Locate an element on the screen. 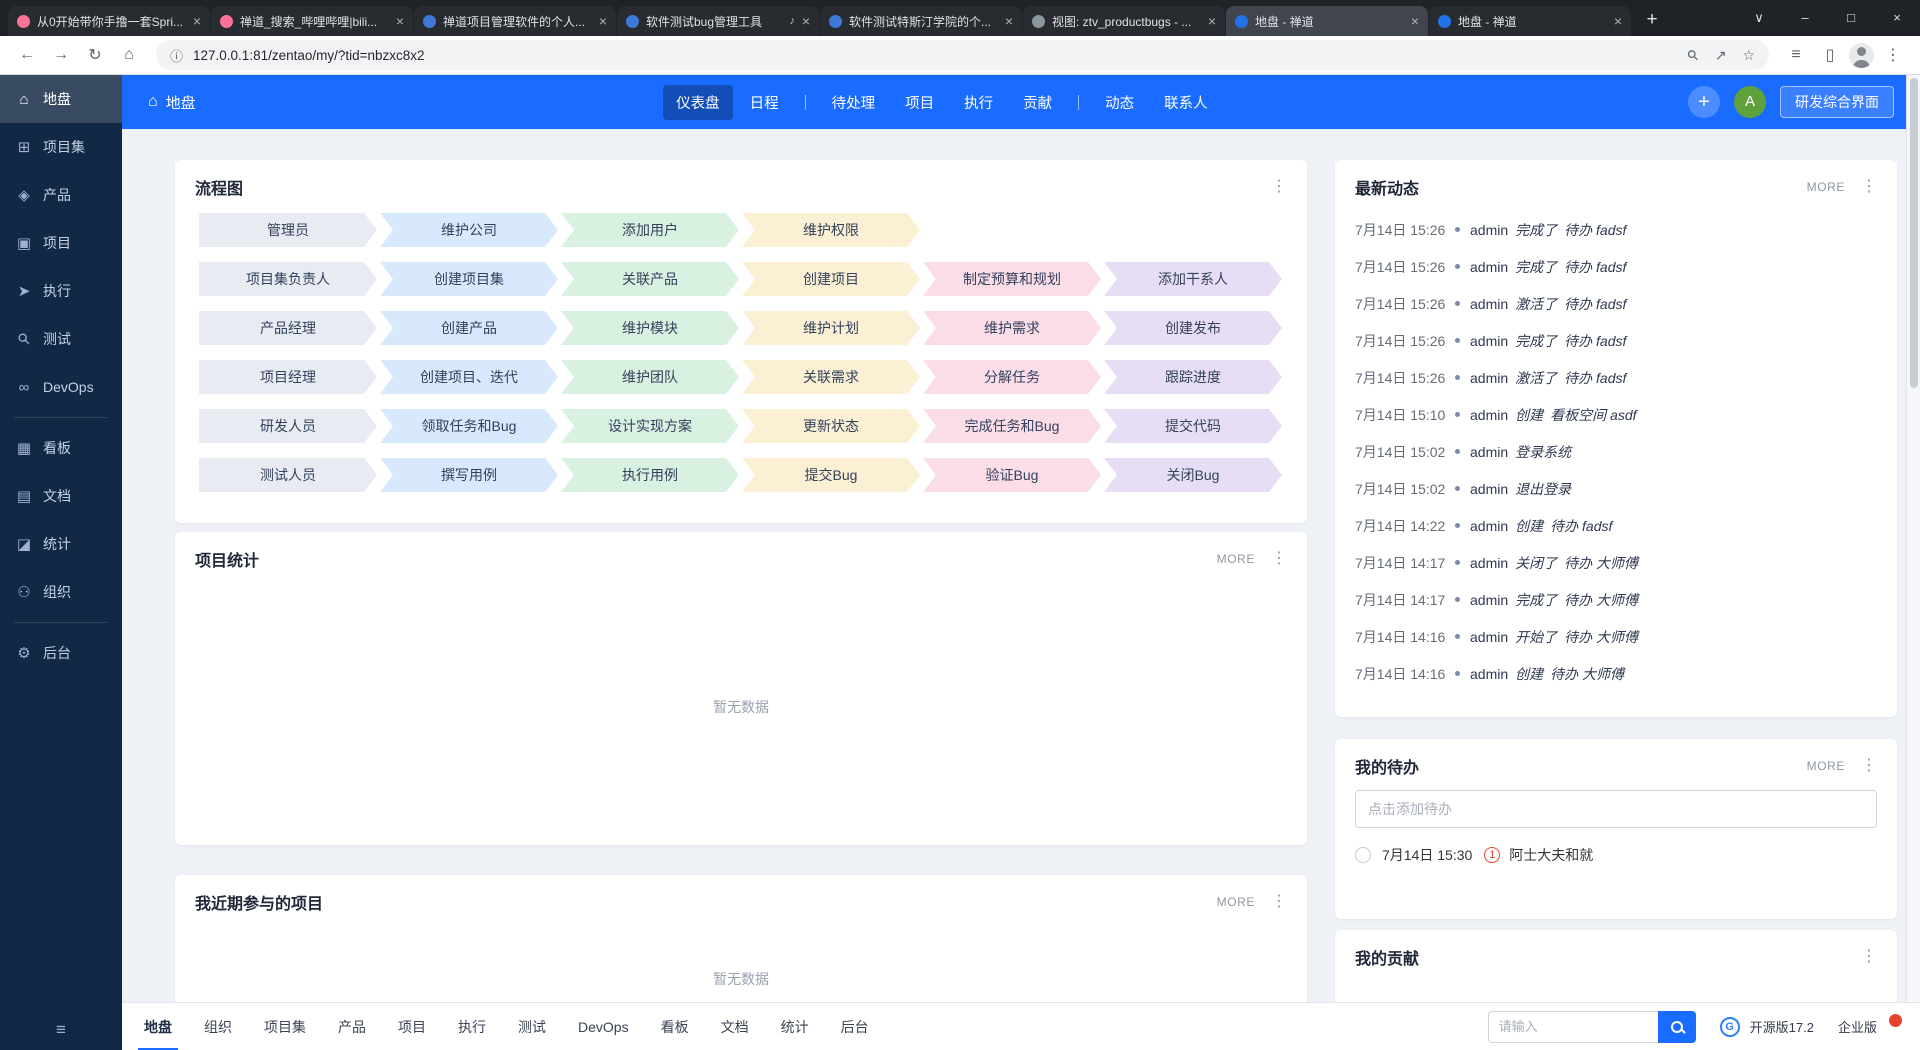 This screenshot has height=1050, width=1920. sidebar-item-execution: ➤ 执行 is located at coordinates (61, 291).